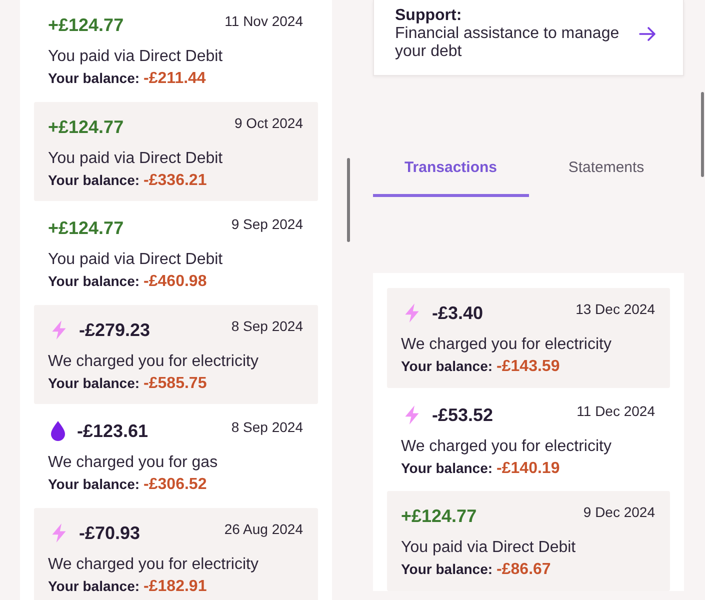  I want to click on balance-amount: -£86.67, so click(523, 569).